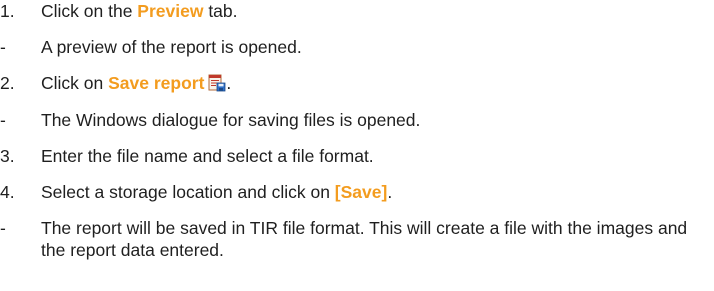 This screenshot has width=714, height=291. Describe the element at coordinates (217, 83) in the screenshot. I see `save-report-icon` at that location.